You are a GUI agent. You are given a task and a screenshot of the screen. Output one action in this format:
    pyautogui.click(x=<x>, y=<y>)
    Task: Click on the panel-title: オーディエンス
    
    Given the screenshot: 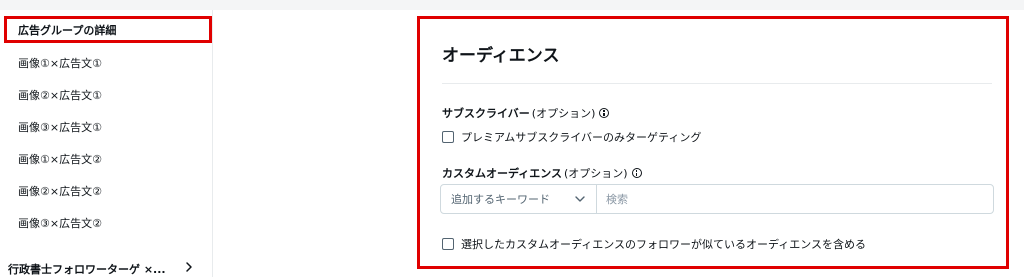 What is the action you would take?
    pyautogui.click(x=501, y=56)
    